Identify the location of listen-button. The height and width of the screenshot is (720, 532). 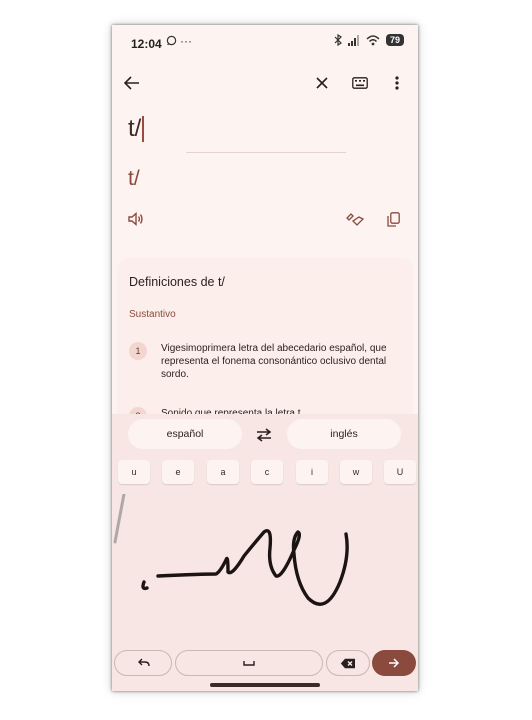
(136, 219).